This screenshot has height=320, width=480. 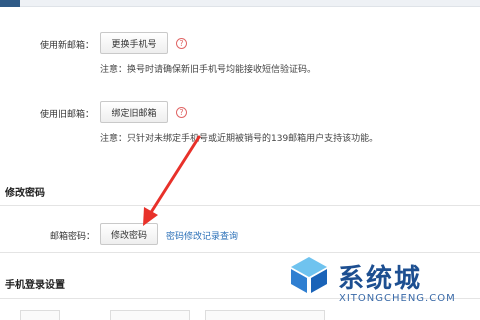 I want to click on top-nav-bar, so click(x=240, y=3).